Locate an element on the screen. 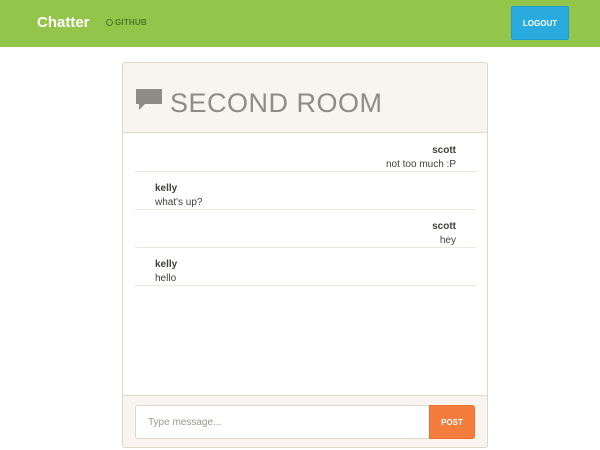  room-header: SECOND ROOM is located at coordinates (305, 98).